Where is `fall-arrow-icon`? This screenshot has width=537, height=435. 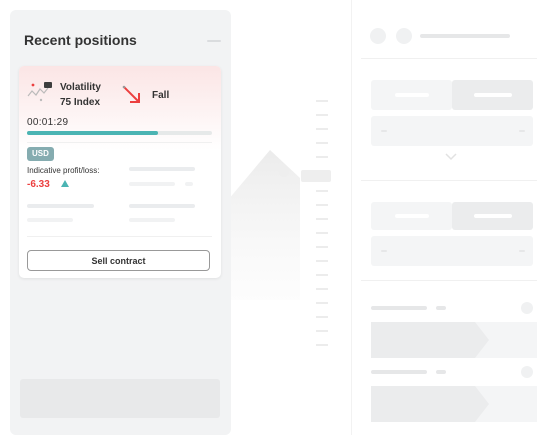
fall-arrow-icon is located at coordinates (131, 94).